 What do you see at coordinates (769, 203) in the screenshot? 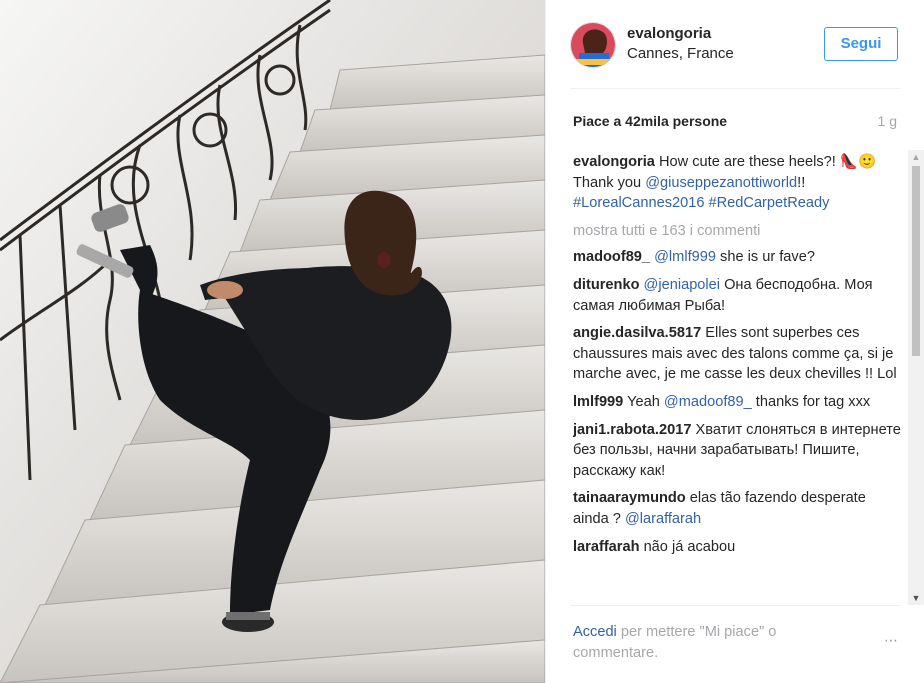
I see `caption-hashtag-2: #RedCarpetReady` at bounding box center [769, 203].